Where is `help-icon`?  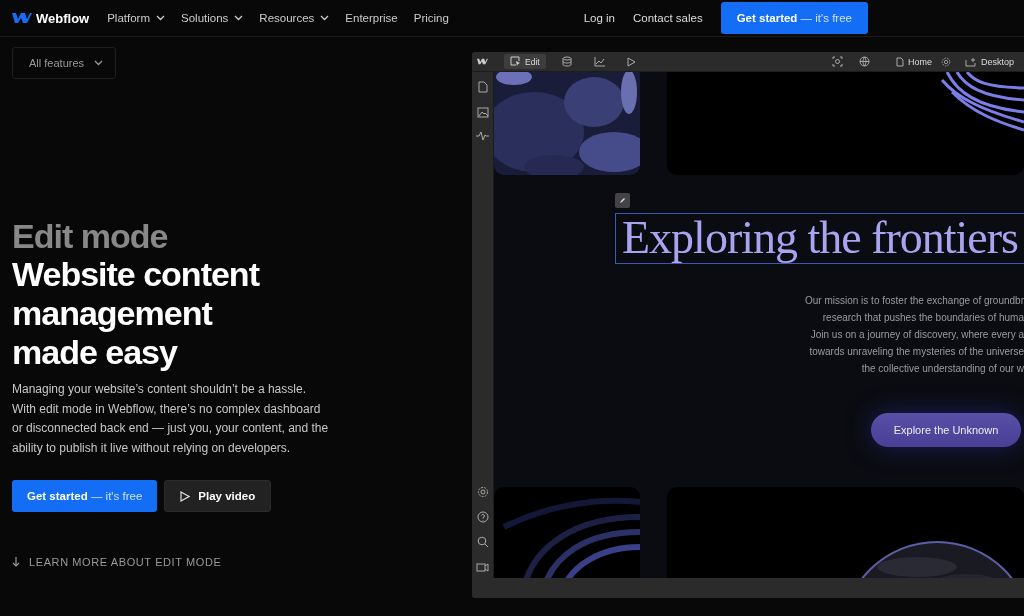
help-icon is located at coordinates (482, 517).